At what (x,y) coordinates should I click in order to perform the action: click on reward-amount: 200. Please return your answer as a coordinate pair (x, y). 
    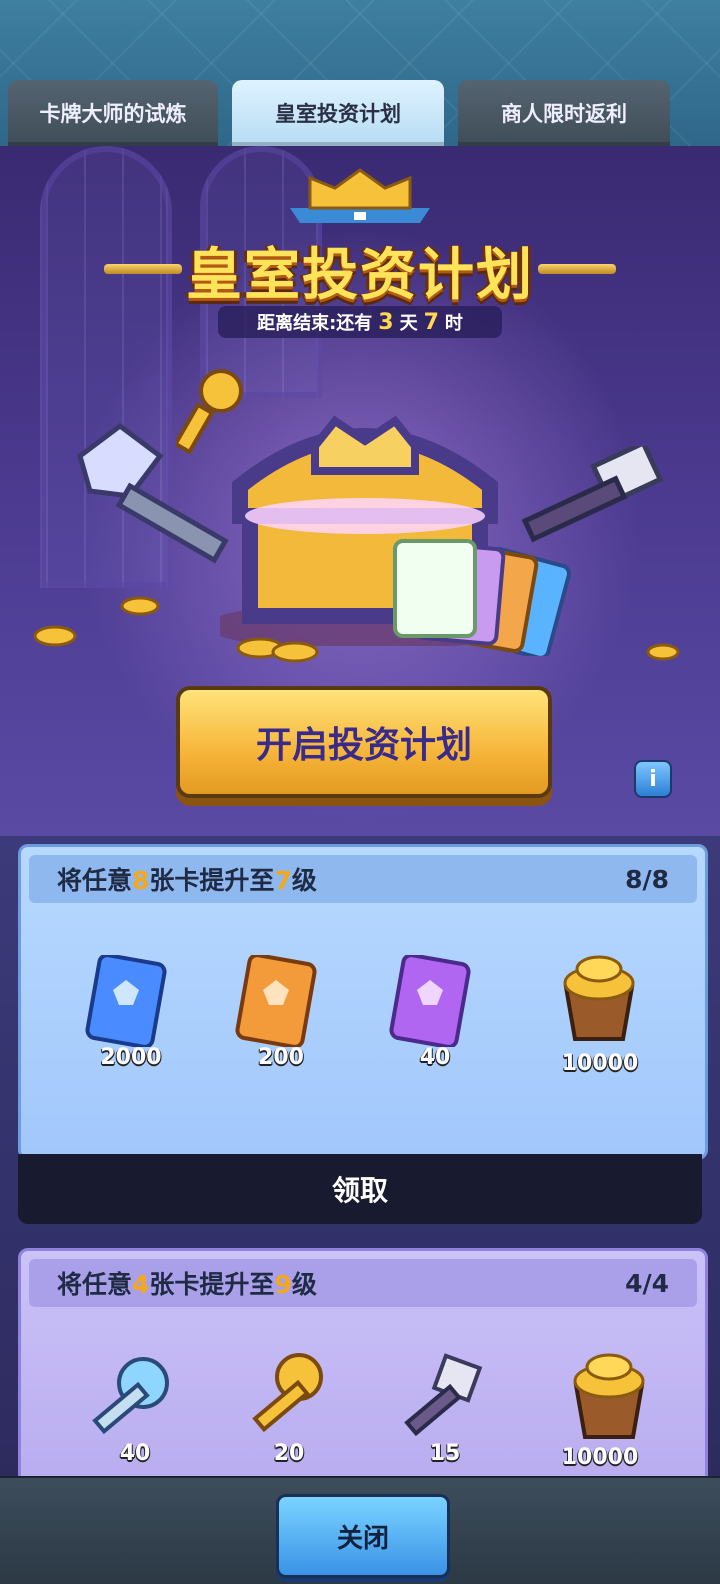
    Looking at the image, I should click on (281, 1057).